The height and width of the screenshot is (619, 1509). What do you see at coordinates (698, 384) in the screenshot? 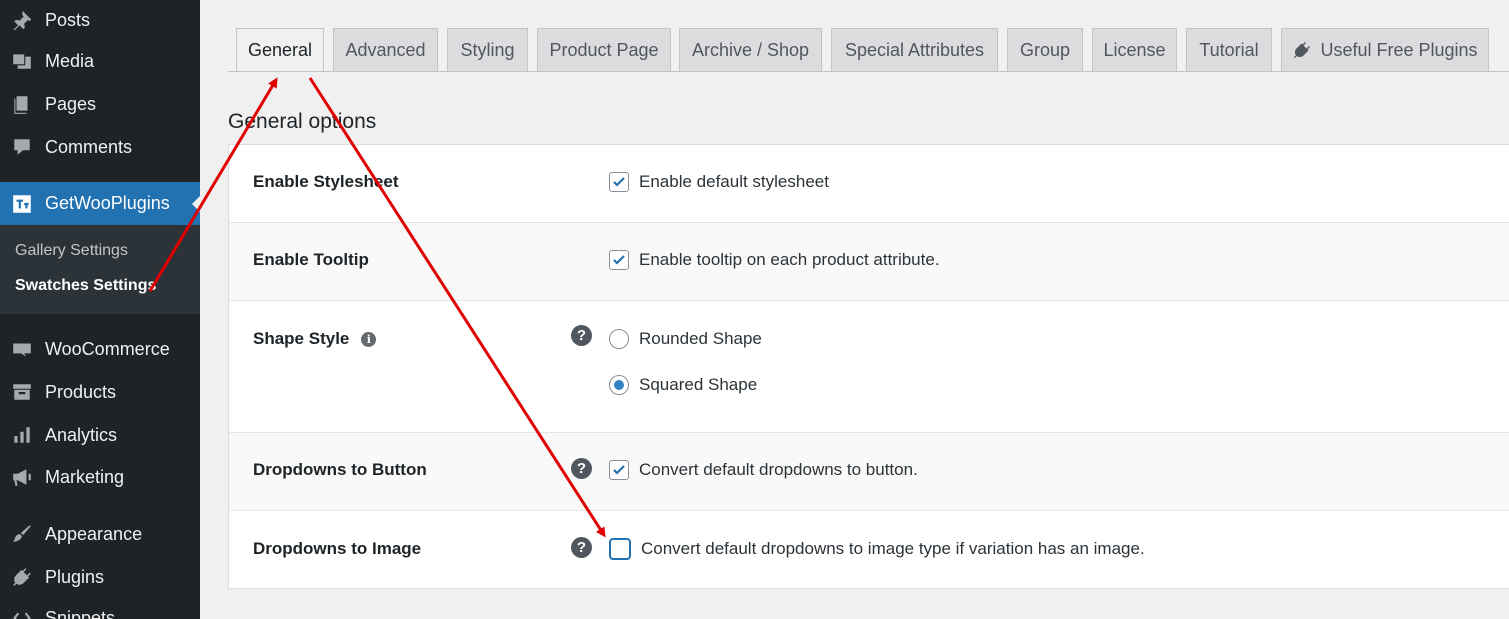
I see `option-label: Squared Shape` at bounding box center [698, 384].